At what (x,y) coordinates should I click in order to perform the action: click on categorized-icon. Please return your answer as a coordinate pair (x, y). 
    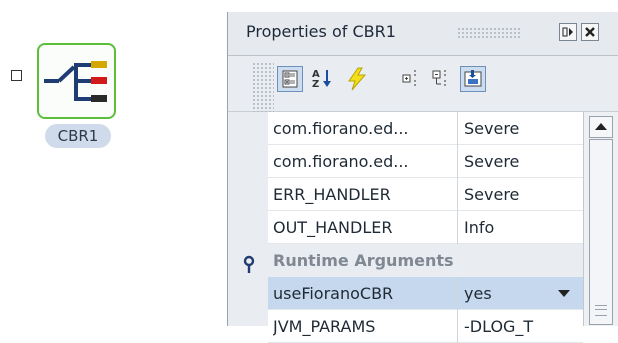
    Looking at the image, I should click on (290, 79).